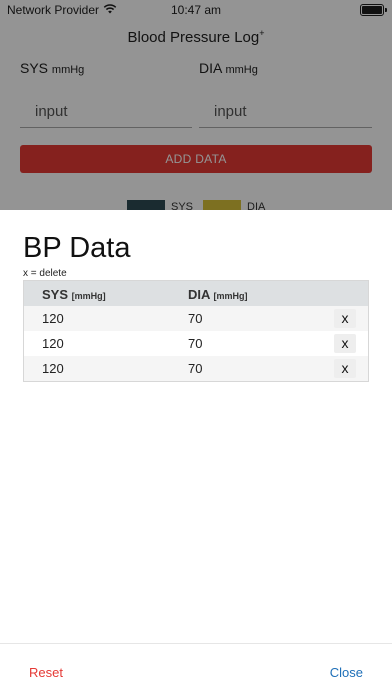 This screenshot has width=392, height=697. I want to click on reset-button: Reset, so click(46, 672).